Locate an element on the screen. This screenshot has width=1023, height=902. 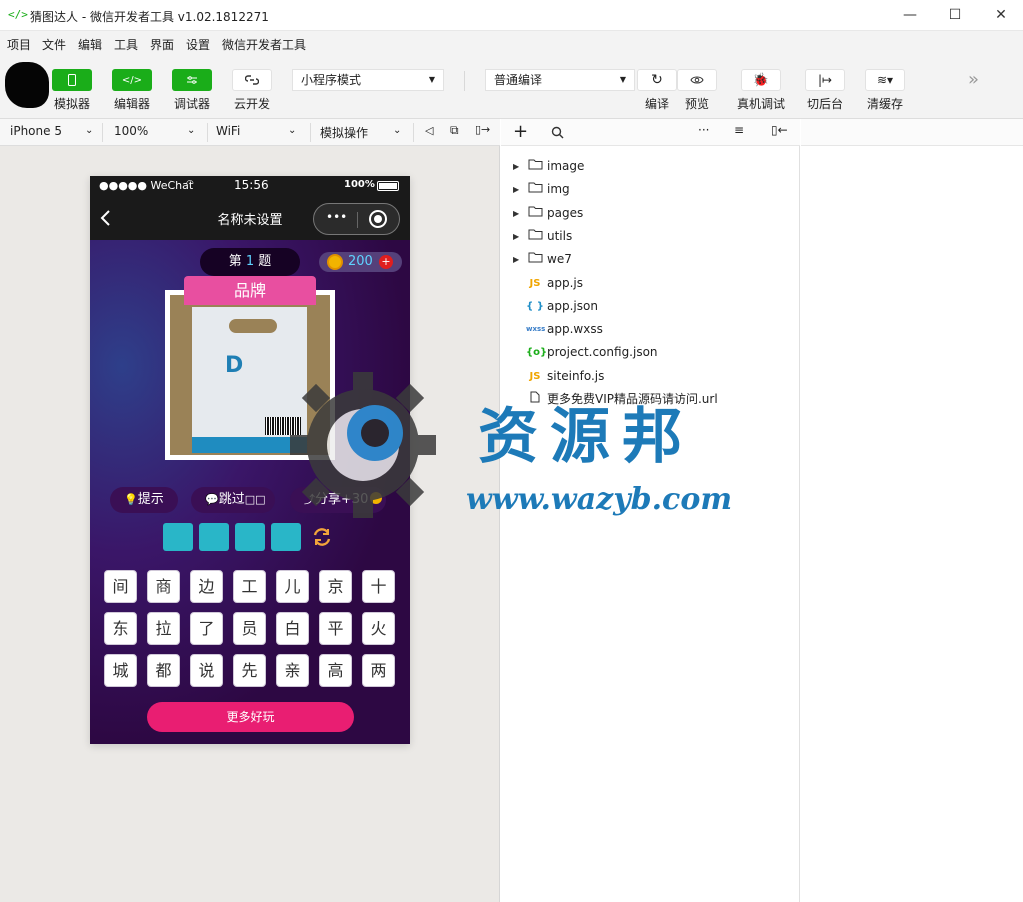
folder-item: ▶ pages is located at coordinates (650, 213).